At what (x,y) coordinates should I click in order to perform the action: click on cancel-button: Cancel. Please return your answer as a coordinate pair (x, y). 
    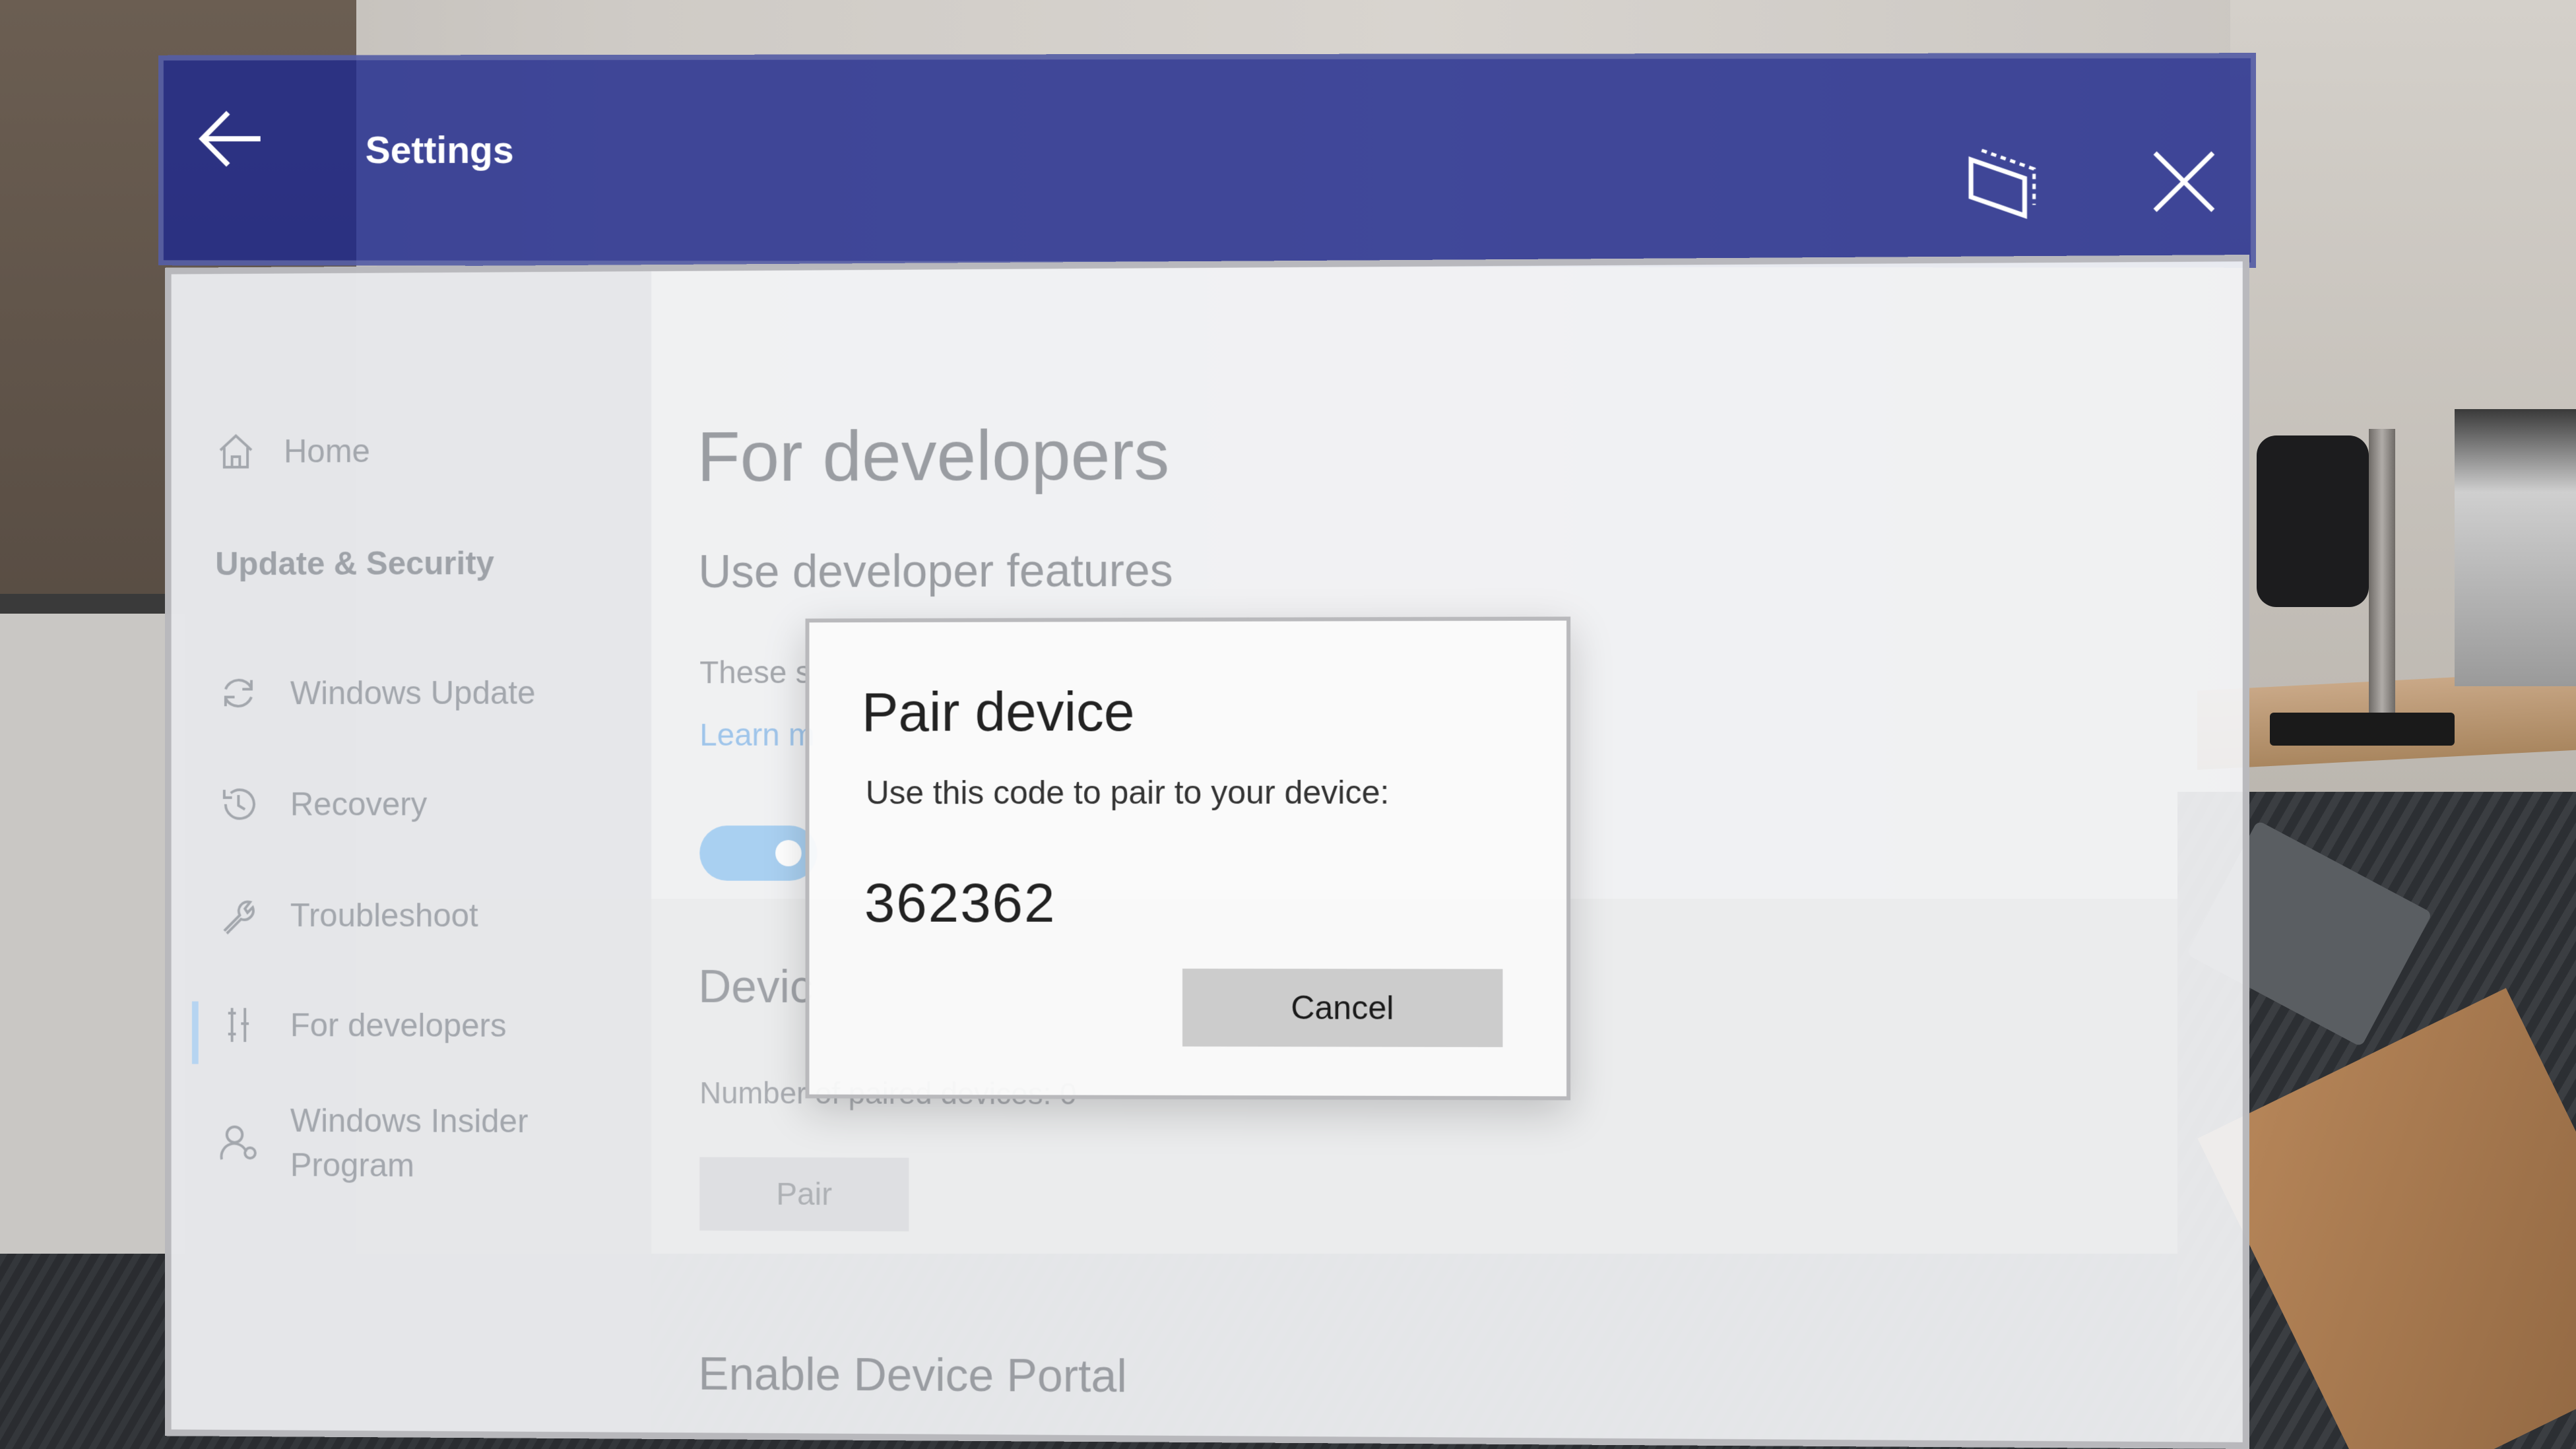
    Looking at the image, I should click on (1342, 1007).